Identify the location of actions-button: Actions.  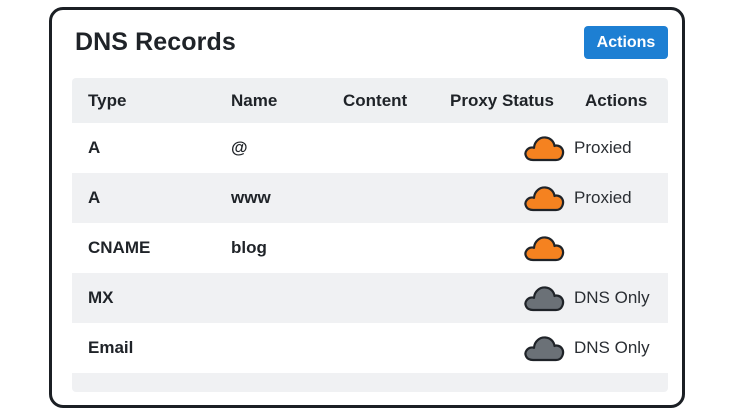
(626, 42).